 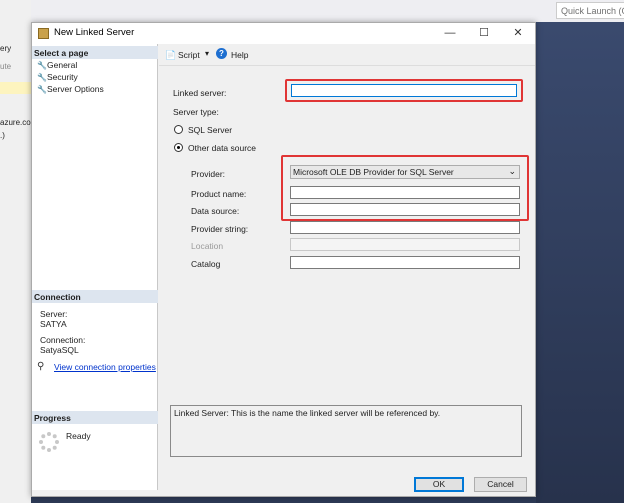 What do you see at coordinates (178, 147) in the screenshot?
I see `other-data-source-radio` at bounding box center [178, 147].